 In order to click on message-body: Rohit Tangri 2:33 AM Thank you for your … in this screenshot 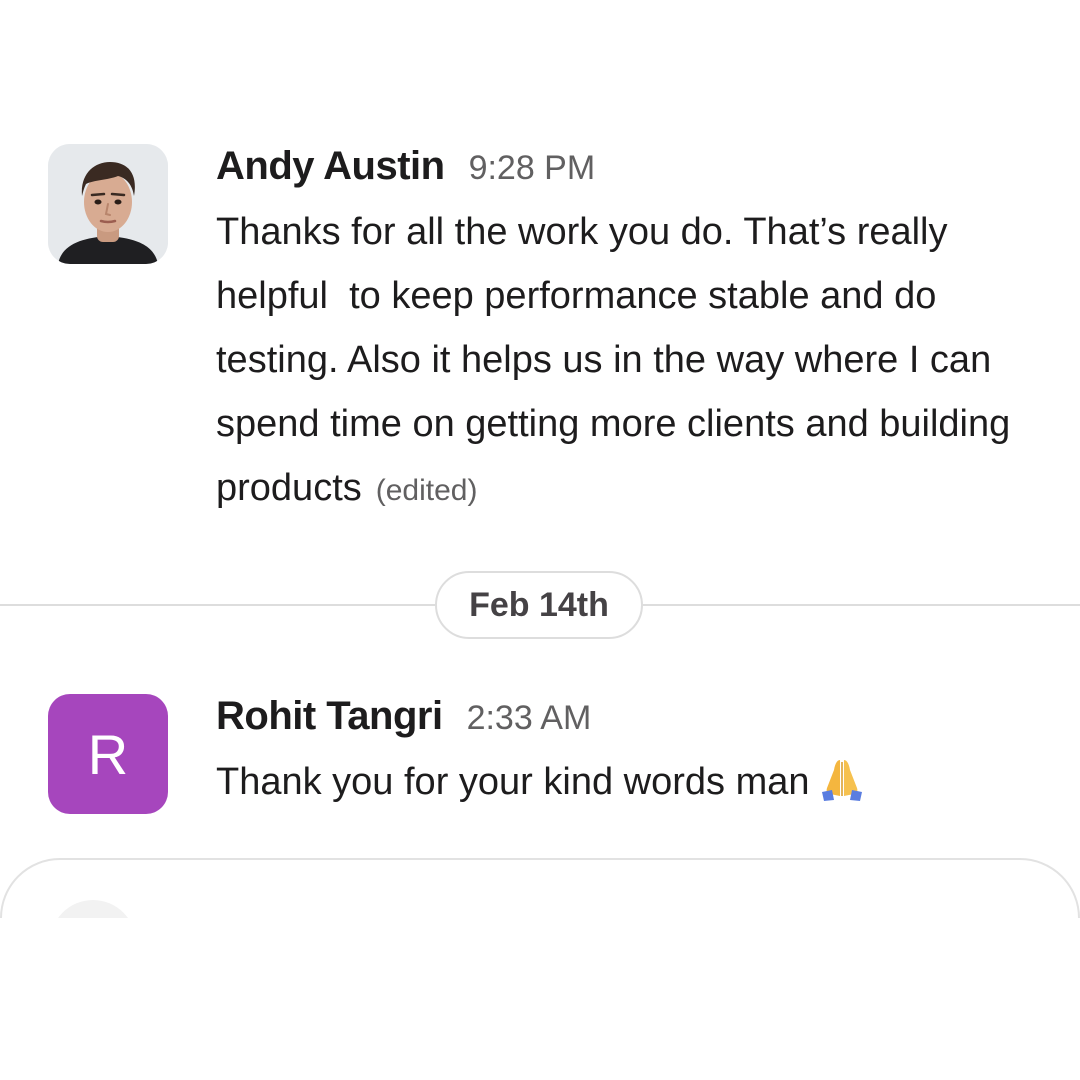, I will do `click(628, 754)`.